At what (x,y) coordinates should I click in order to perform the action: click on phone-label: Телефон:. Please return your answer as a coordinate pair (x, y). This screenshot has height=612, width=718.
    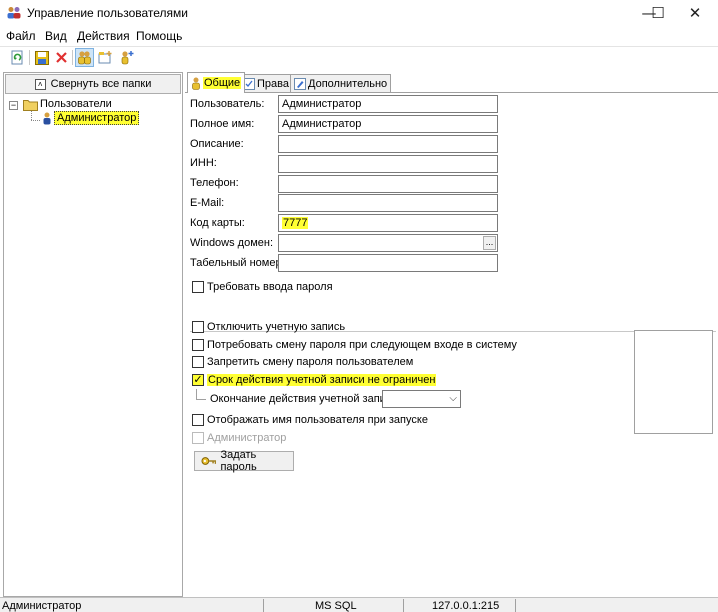
    Looking at the image, I should click on (214, 183).